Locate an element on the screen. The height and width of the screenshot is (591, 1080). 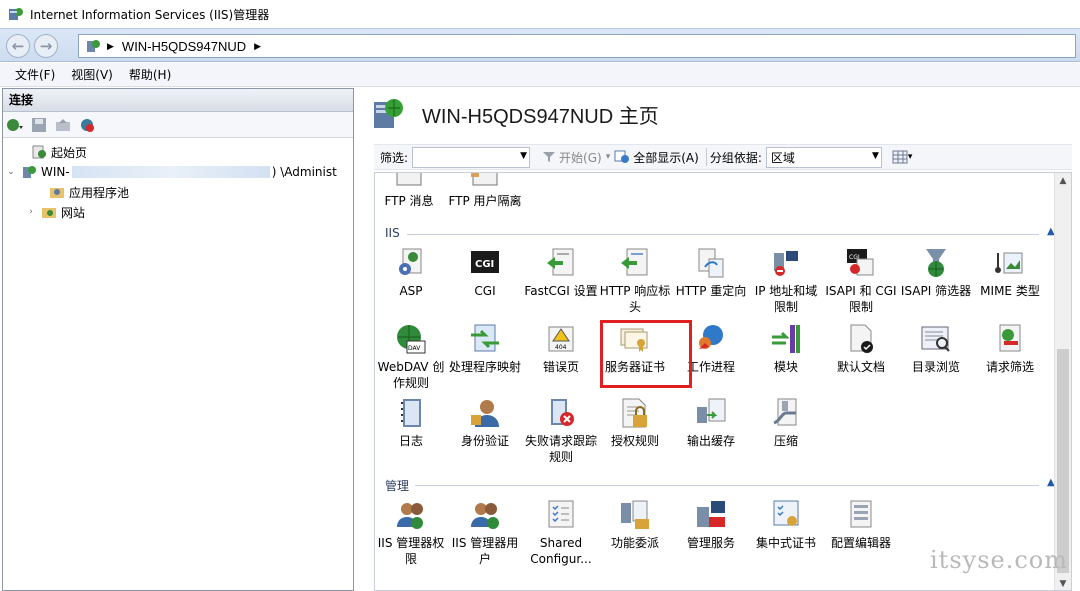
authorization-rules-icon is located at coordinates (634, 413).